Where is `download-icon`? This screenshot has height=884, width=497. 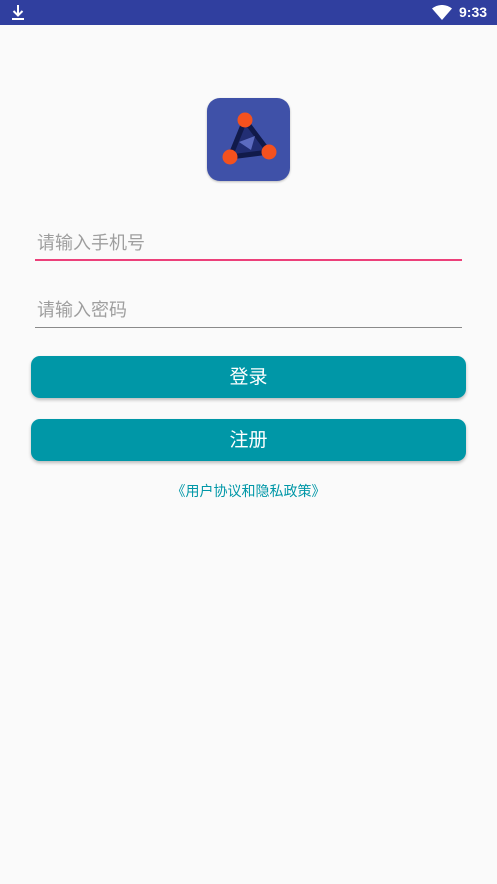
download-icon is located at coordinates (18, 12).